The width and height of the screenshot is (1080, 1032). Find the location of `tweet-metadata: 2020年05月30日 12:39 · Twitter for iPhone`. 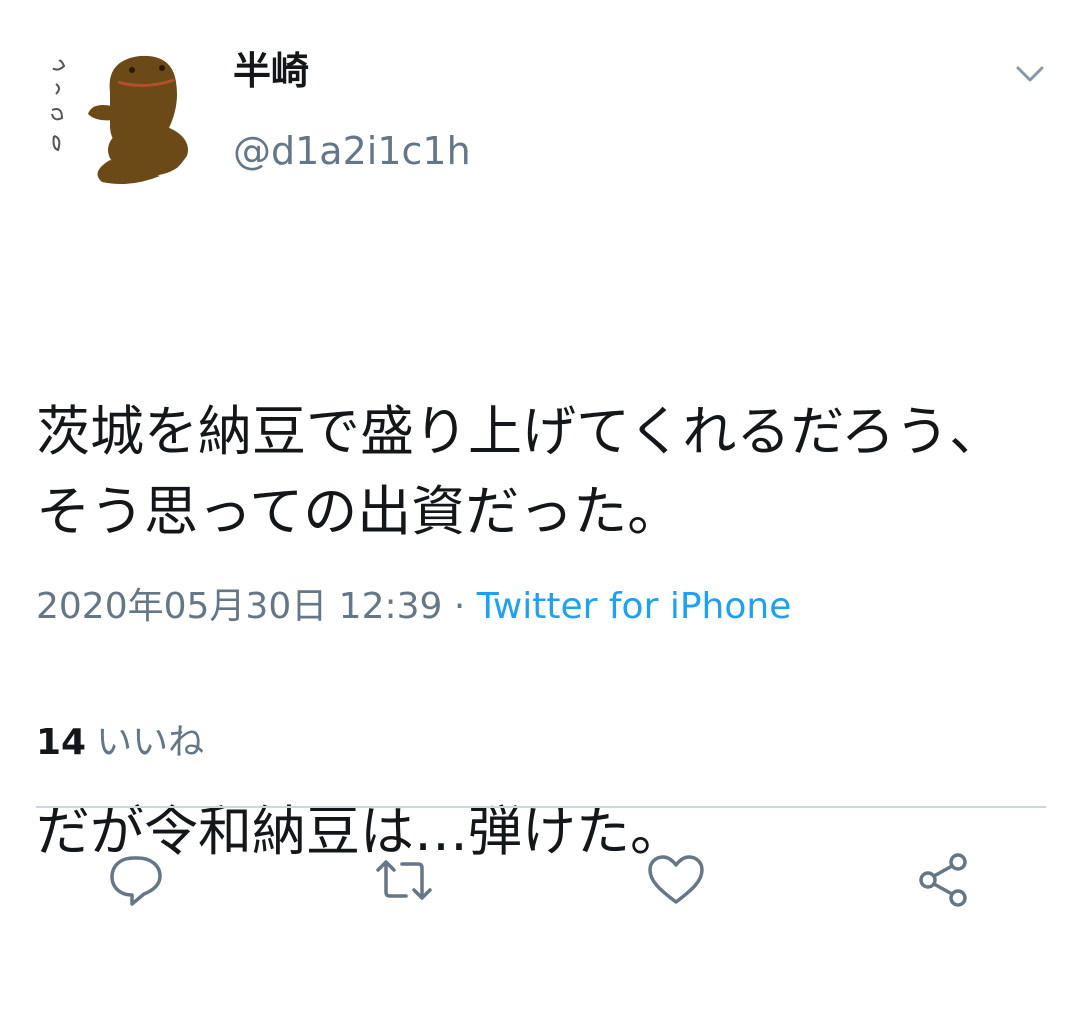

tweet-metadata: 2020年05月30日 12:39 · Twitter for iPhone is located at coordinates (413, 607).